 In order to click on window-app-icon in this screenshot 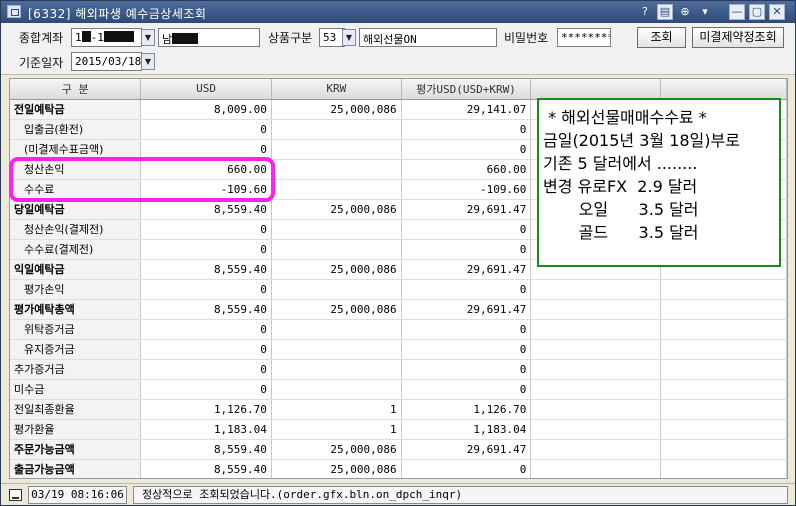, I will do `click(14, 11)`.